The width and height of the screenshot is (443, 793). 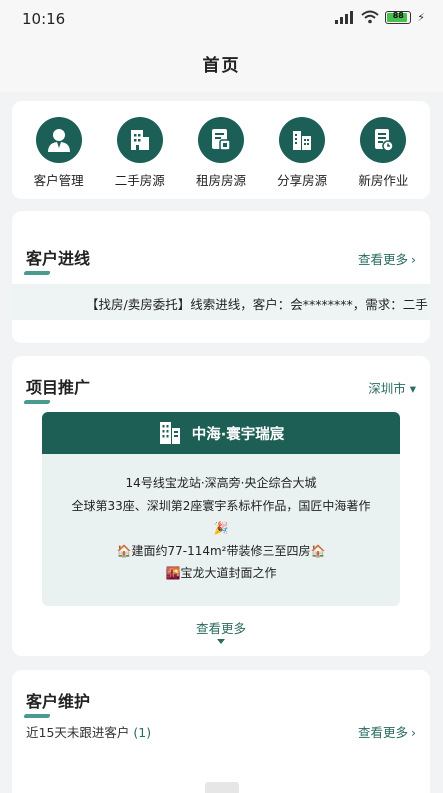 I want to click on quick-item-label: 租房房源, so click(x=220, y=180).